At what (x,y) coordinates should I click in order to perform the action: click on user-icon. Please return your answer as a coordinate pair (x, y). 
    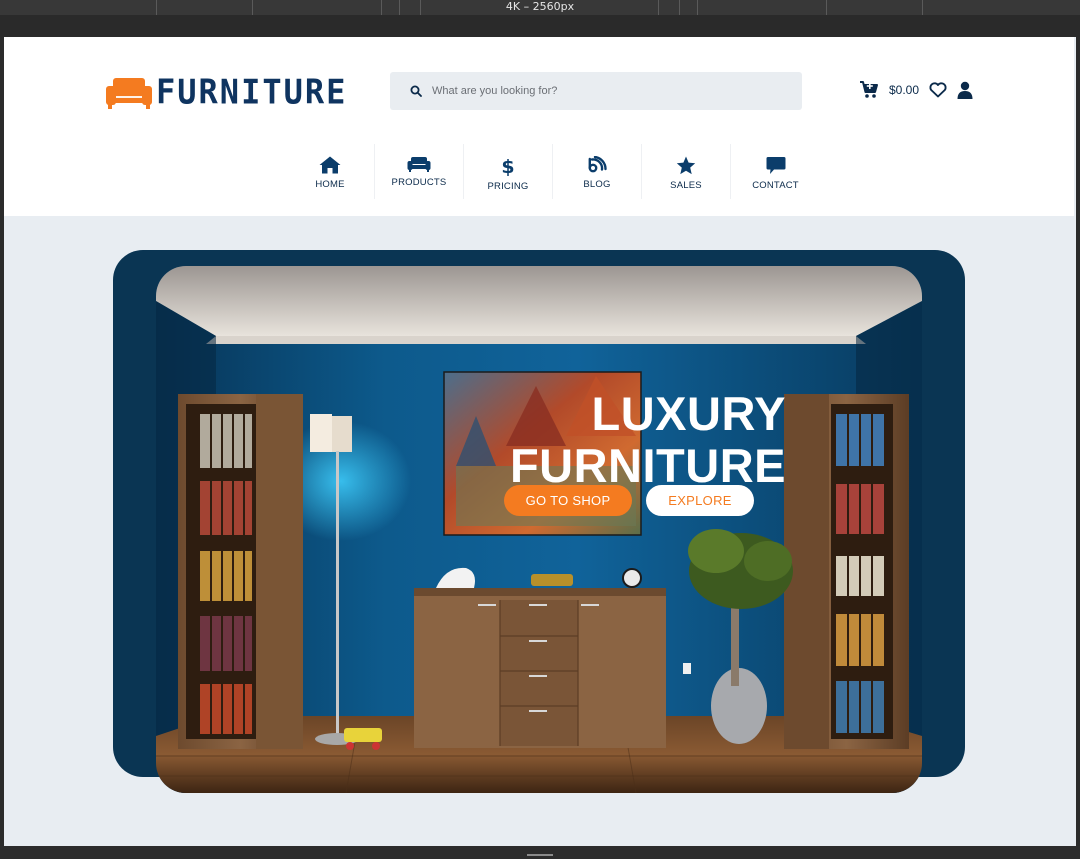
    Looking at the image, I should click on (965, 90).